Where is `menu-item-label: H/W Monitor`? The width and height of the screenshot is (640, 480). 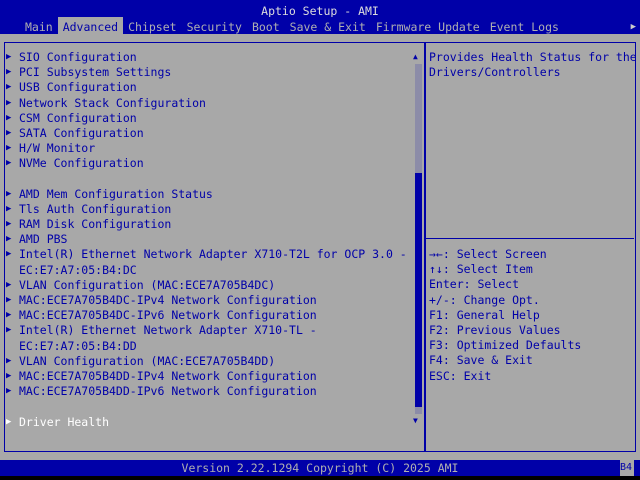 menu-item-label: H/W Monitor is located at coordinates (57, 148).